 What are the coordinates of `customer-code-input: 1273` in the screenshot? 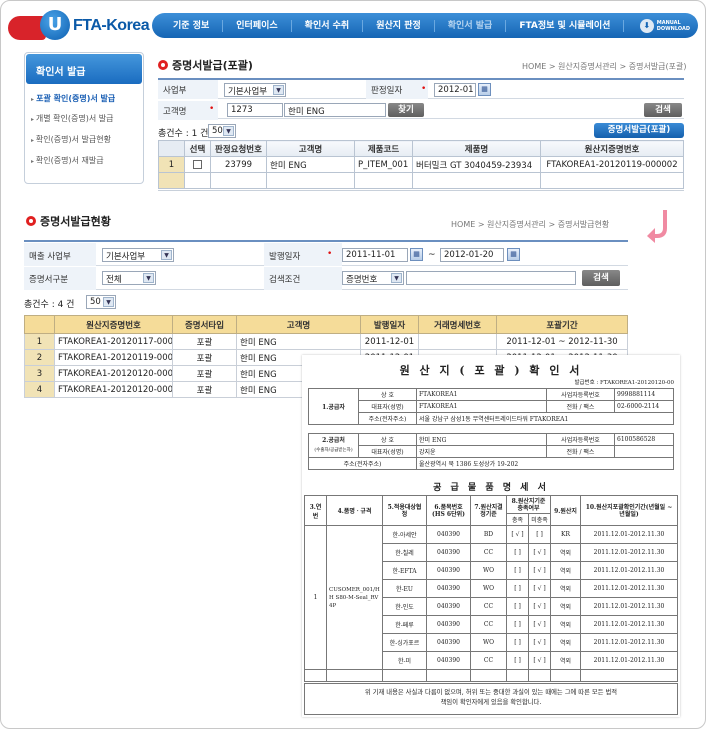 It's located at (255, 110).